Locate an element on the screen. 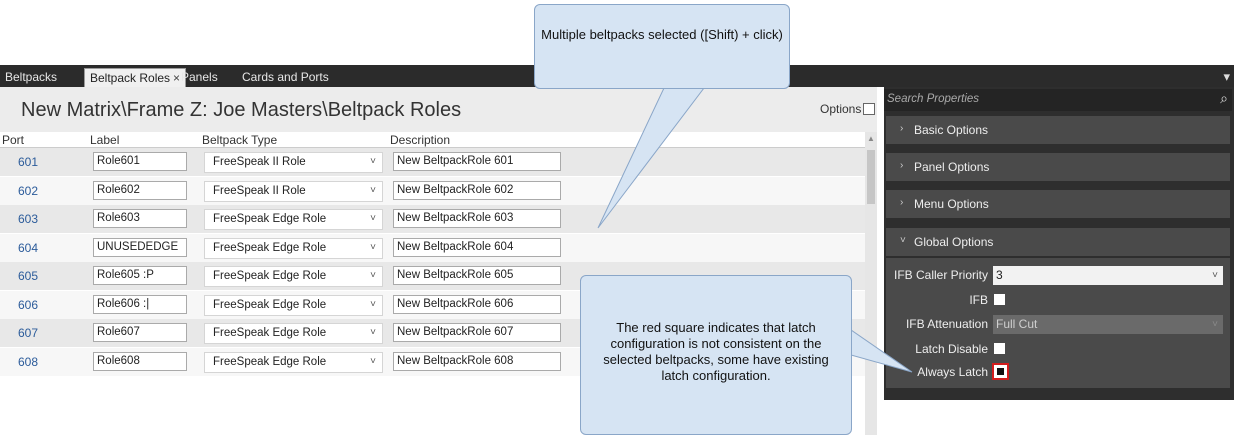 The height and width of the screenshot is (435, 1234). label-input: Role608 is located at coordinates (140, 361).